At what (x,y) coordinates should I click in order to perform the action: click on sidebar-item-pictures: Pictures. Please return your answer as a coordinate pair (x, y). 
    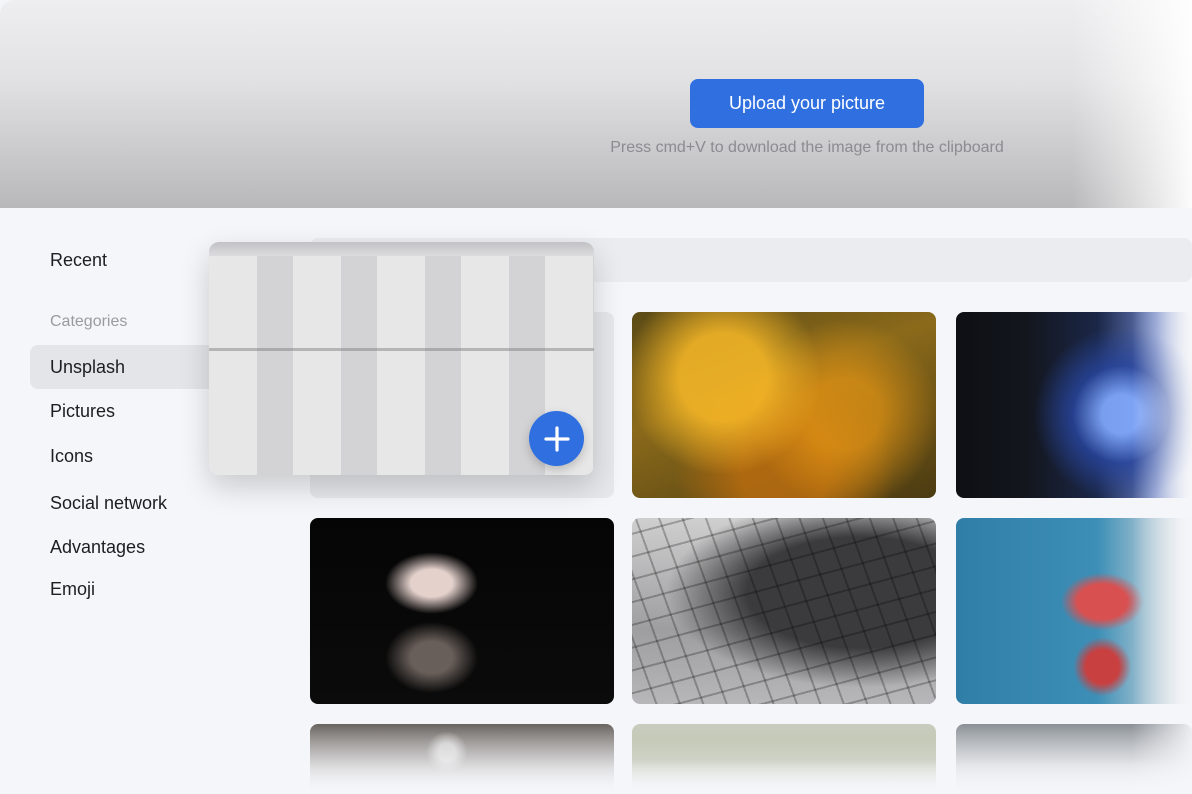
    Looking at the image, I should click on (125, 411).